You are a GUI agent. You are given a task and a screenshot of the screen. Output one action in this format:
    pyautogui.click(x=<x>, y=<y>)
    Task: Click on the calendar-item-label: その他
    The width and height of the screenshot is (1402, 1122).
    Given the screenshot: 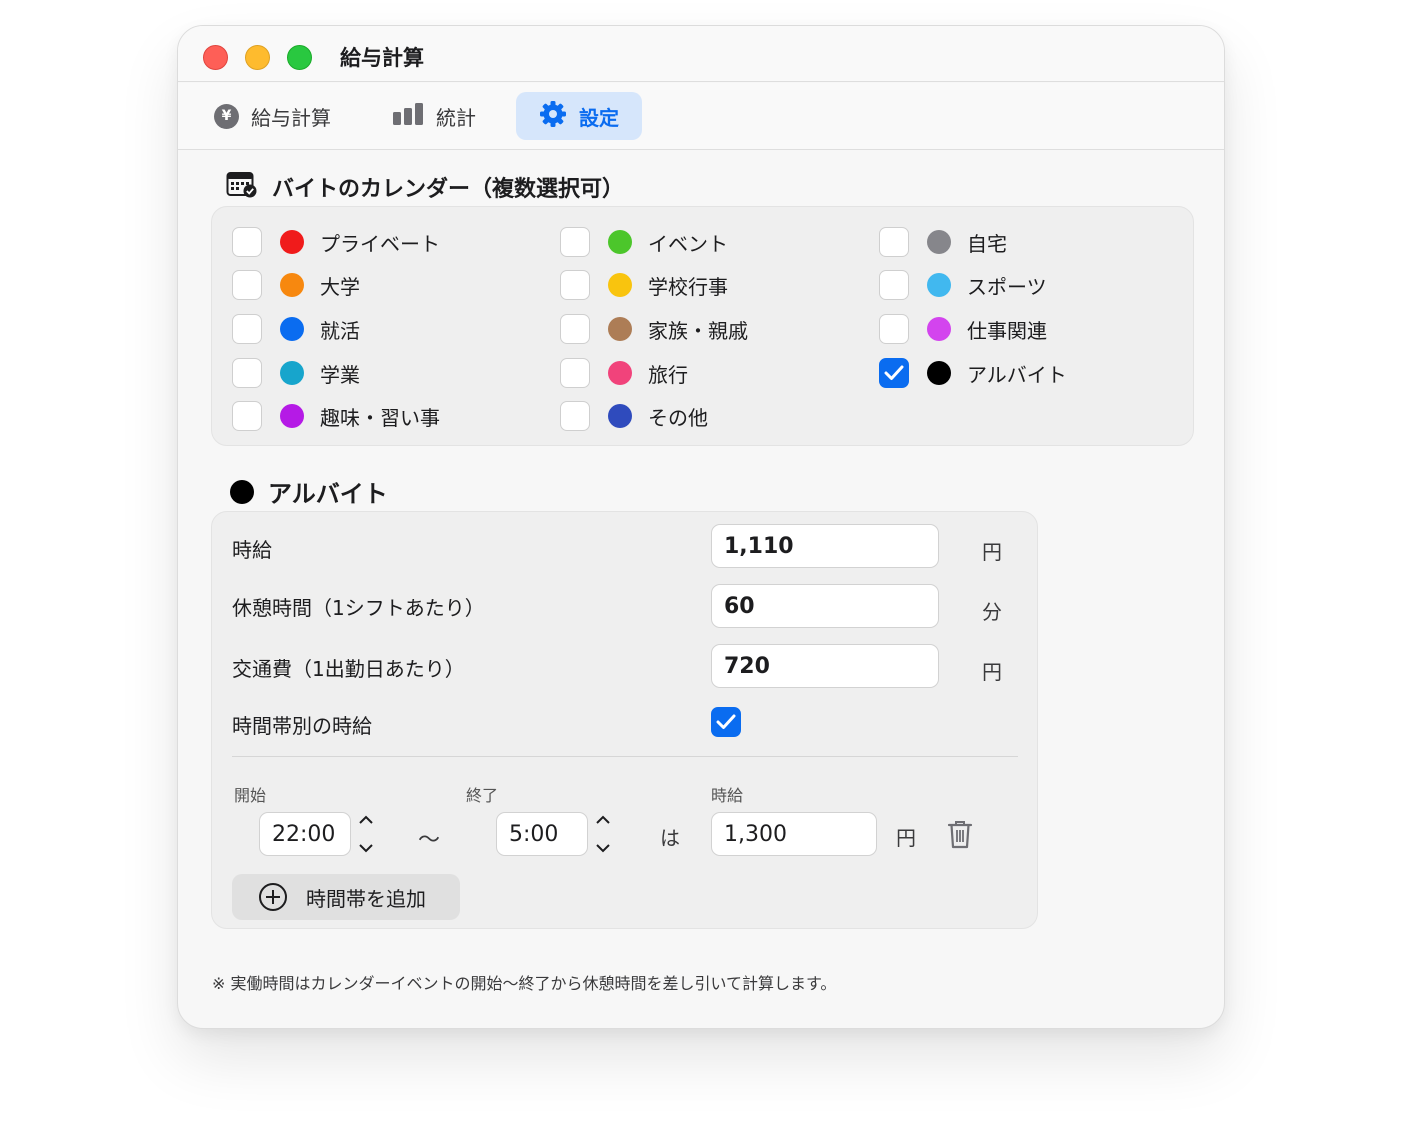 What is the action you would take?
    pyautogui.click(x=678, y=417)
    